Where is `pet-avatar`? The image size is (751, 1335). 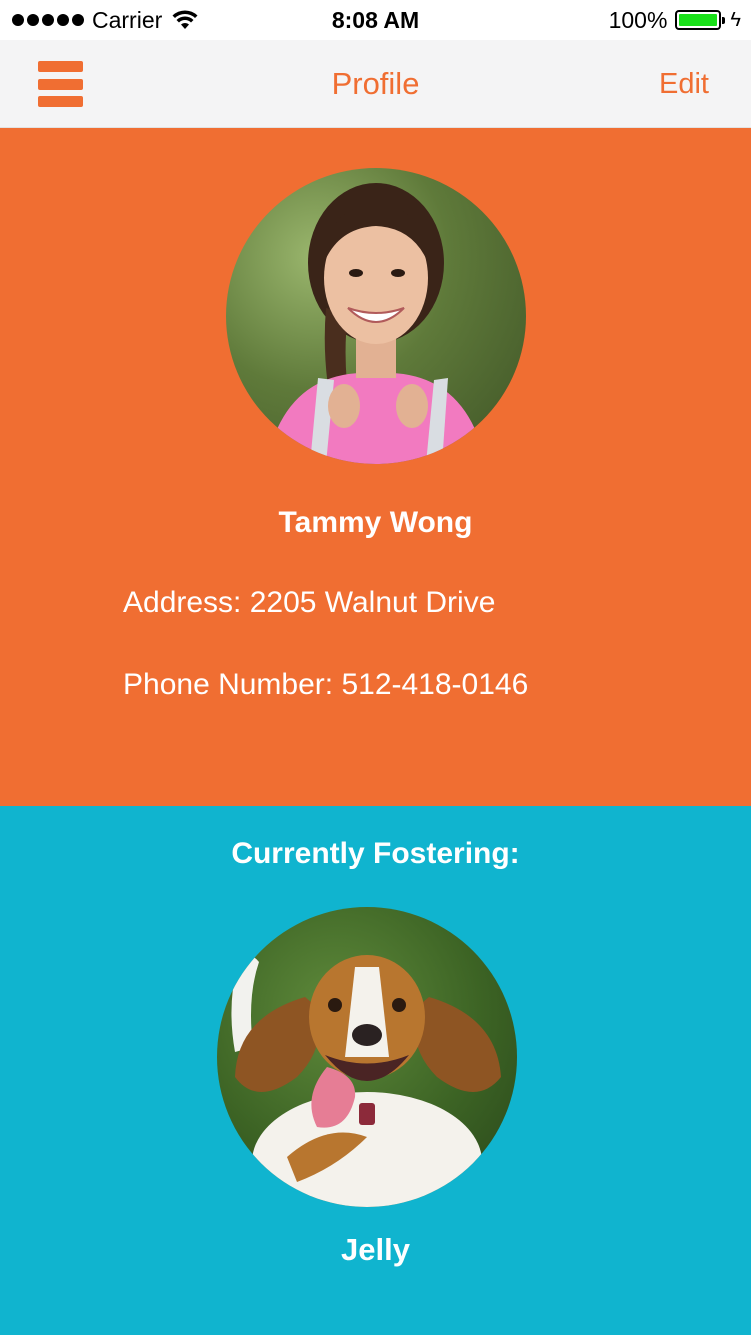
pet-avatar is located at coordinates (367, 1057).